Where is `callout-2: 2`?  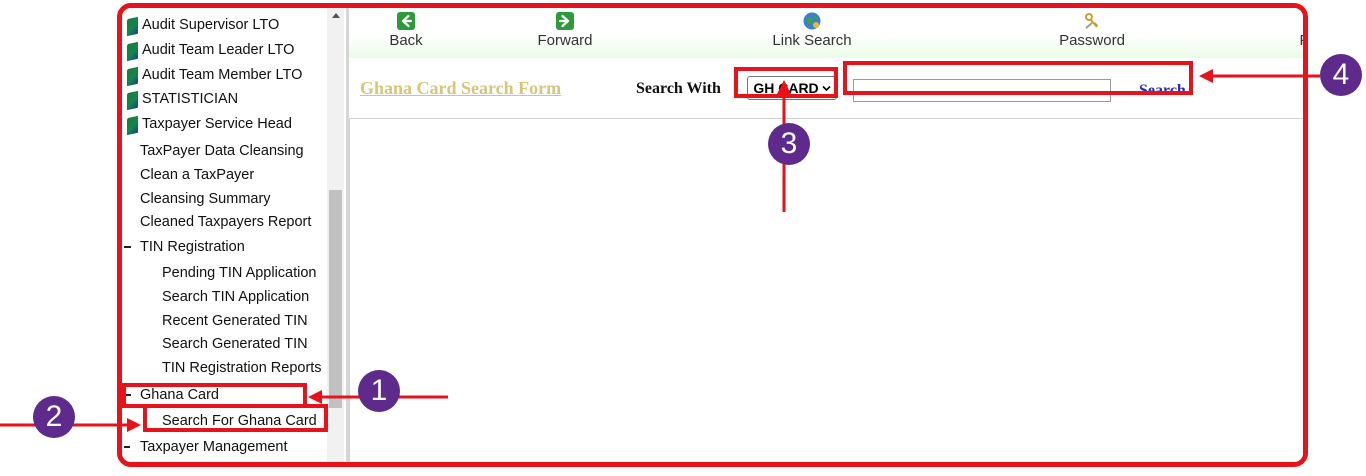
callout-2: 2 is located at coordinates (54, 417).